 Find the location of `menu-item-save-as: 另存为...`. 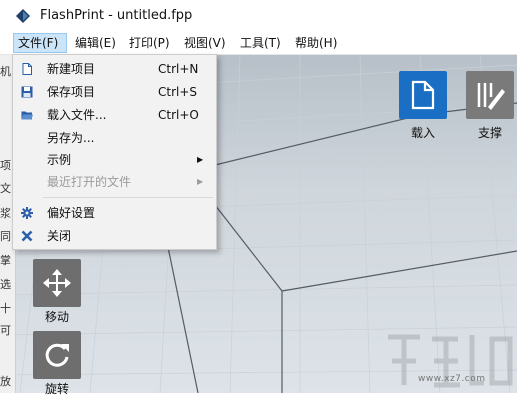

menu-item-save-as: 另存为... is located at coordinates (114, 138).